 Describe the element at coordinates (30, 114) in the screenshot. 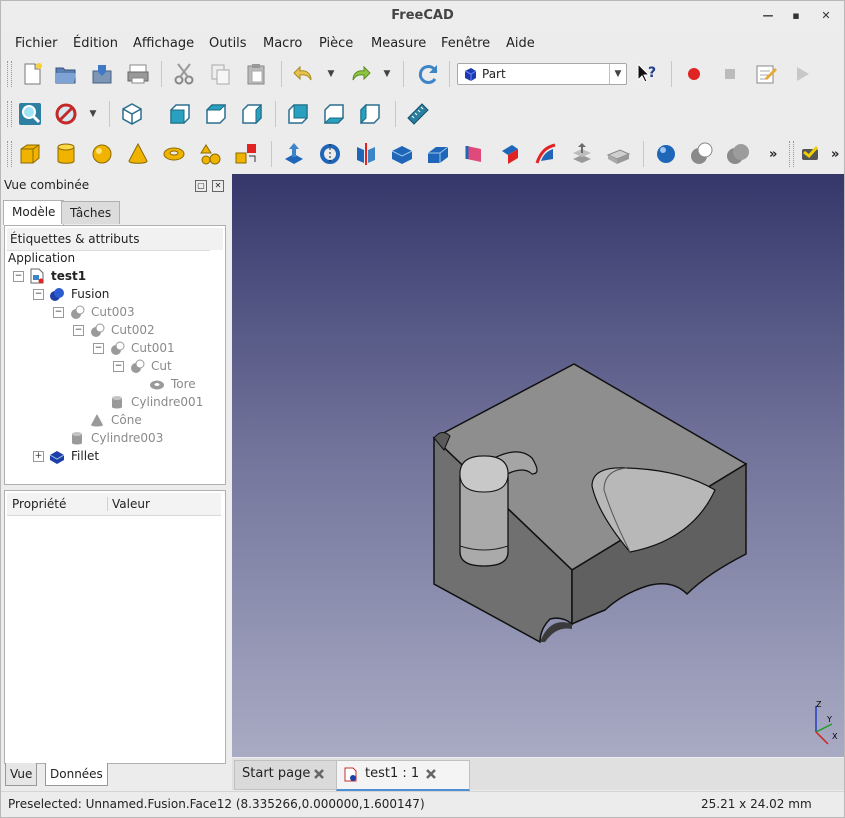

I see `fit-all-icon` at that location.